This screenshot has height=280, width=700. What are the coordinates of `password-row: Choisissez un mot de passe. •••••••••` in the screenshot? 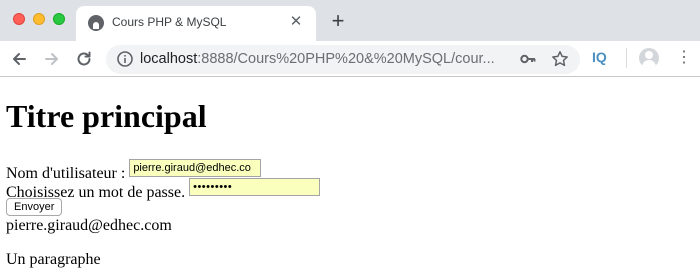 It's located at (351, 189).